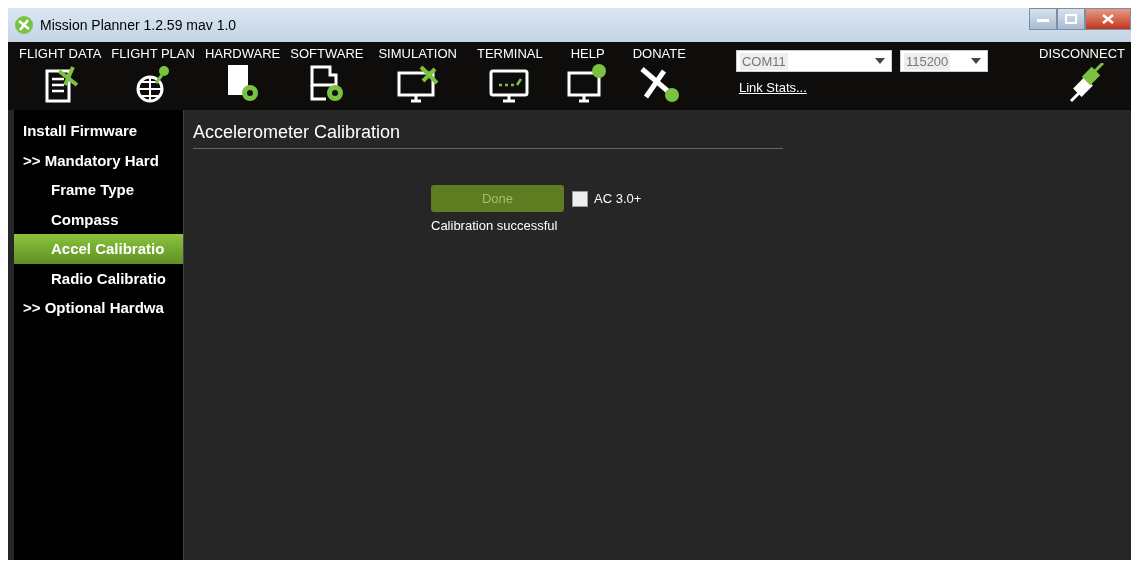 This screenshot has width=1131, height=562. What do you see at coordinates (488, 135) in the screenshot?
I see `panel-title: Accelerometer Calibration` at bounding box center [488, 135].